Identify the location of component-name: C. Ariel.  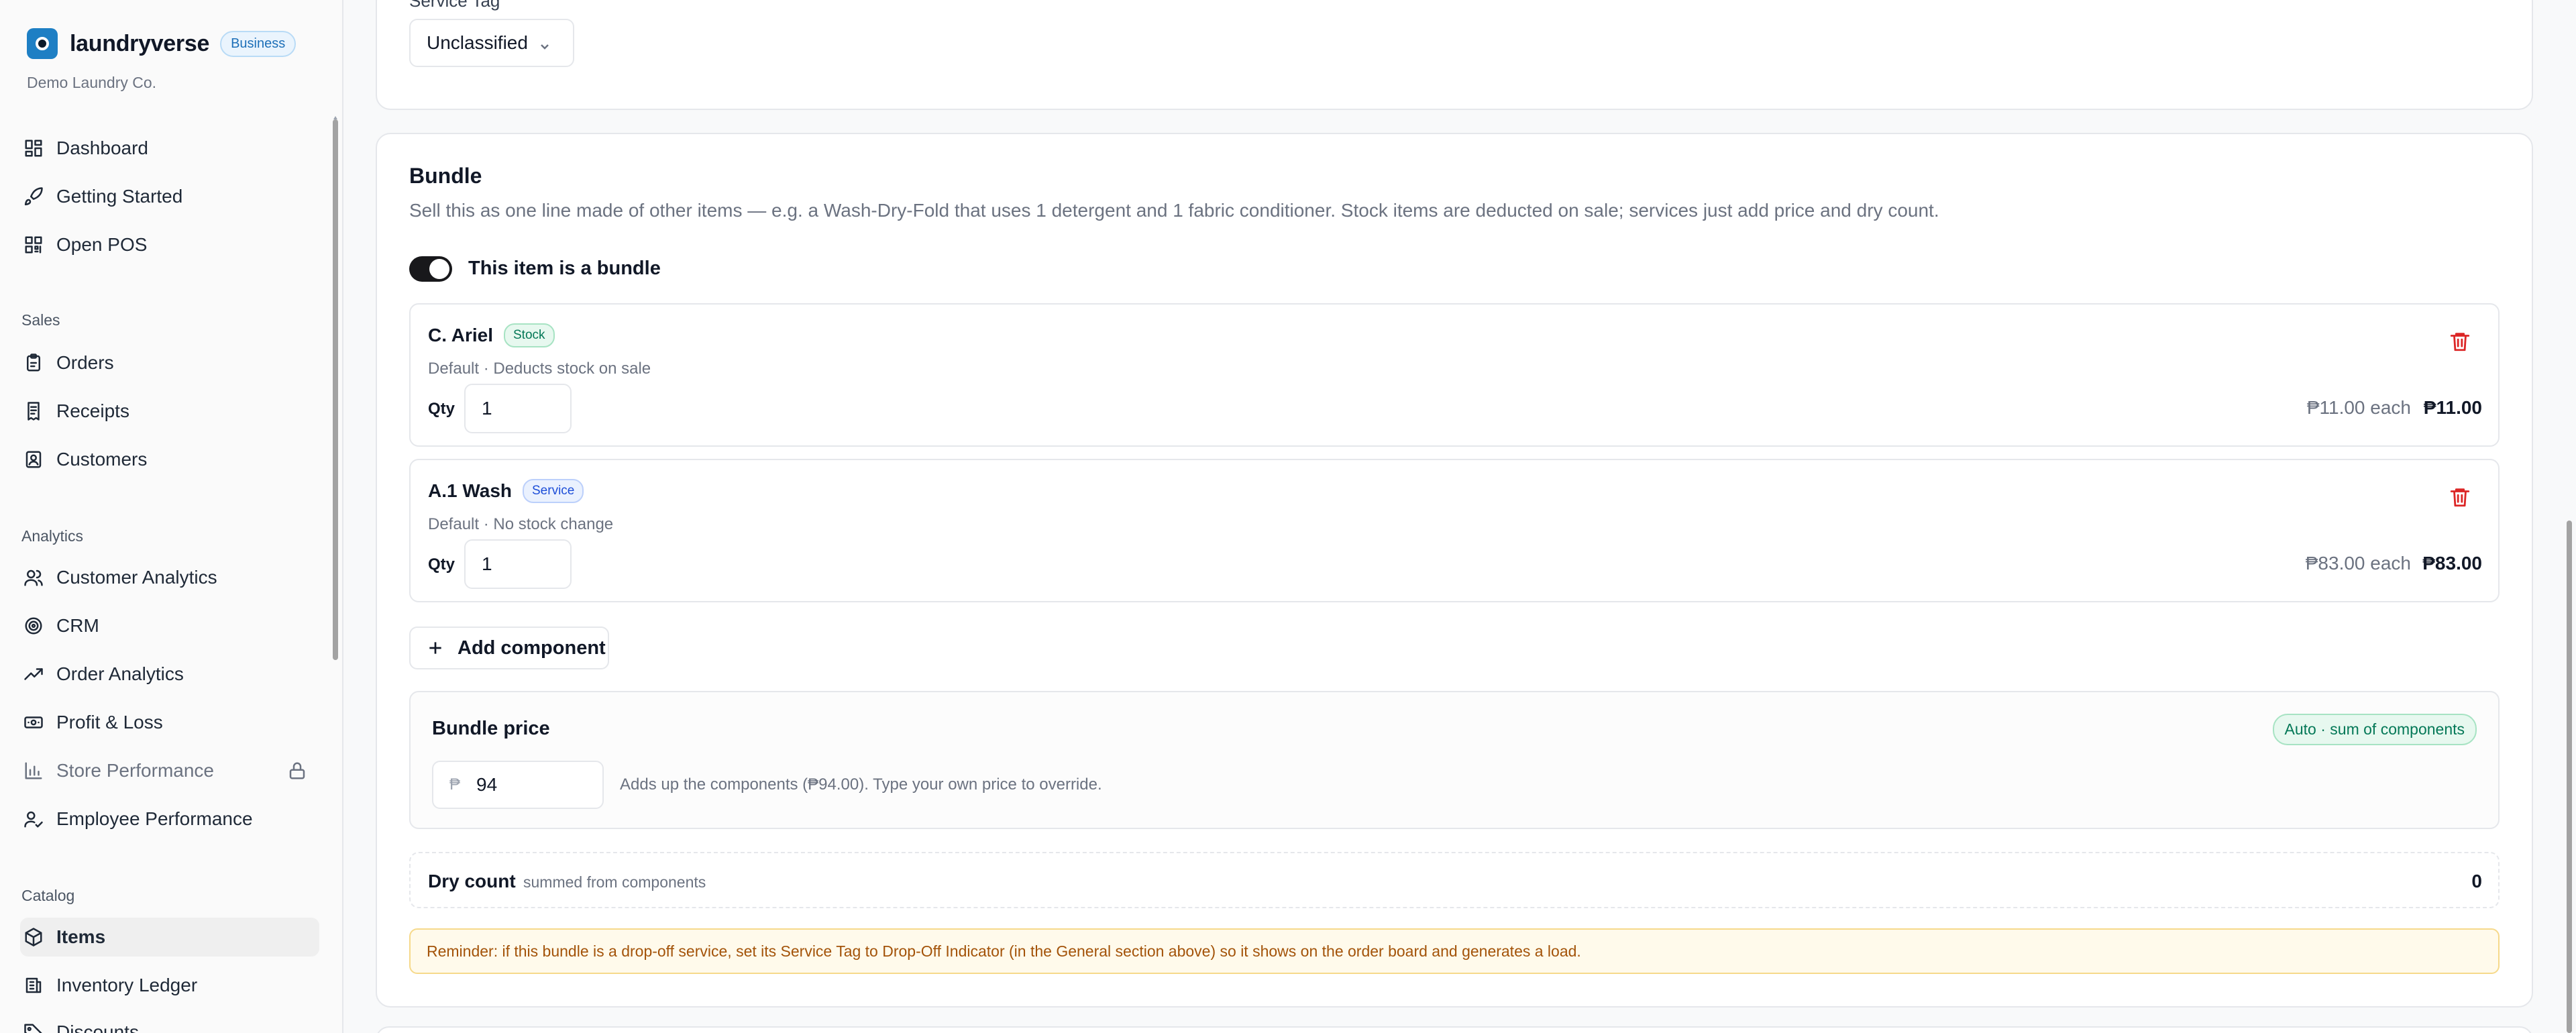
(460, 335).